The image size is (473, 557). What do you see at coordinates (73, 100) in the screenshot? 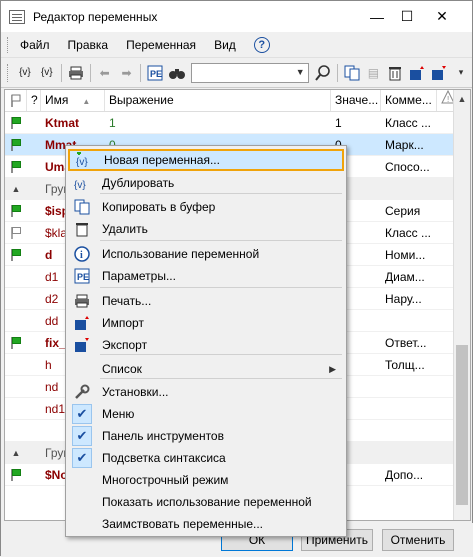
I see `column-name: Имя ▲` at bounding box center [73, 100].